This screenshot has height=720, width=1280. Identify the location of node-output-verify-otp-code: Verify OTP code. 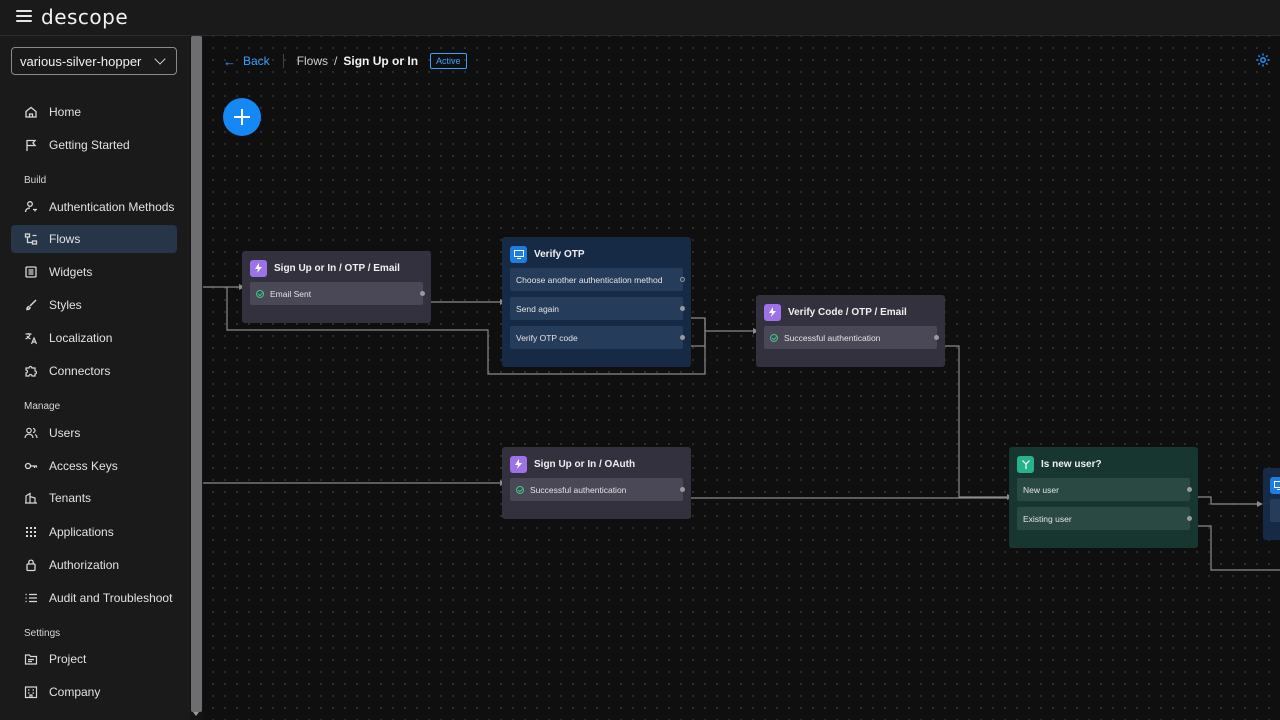
(597, 337).